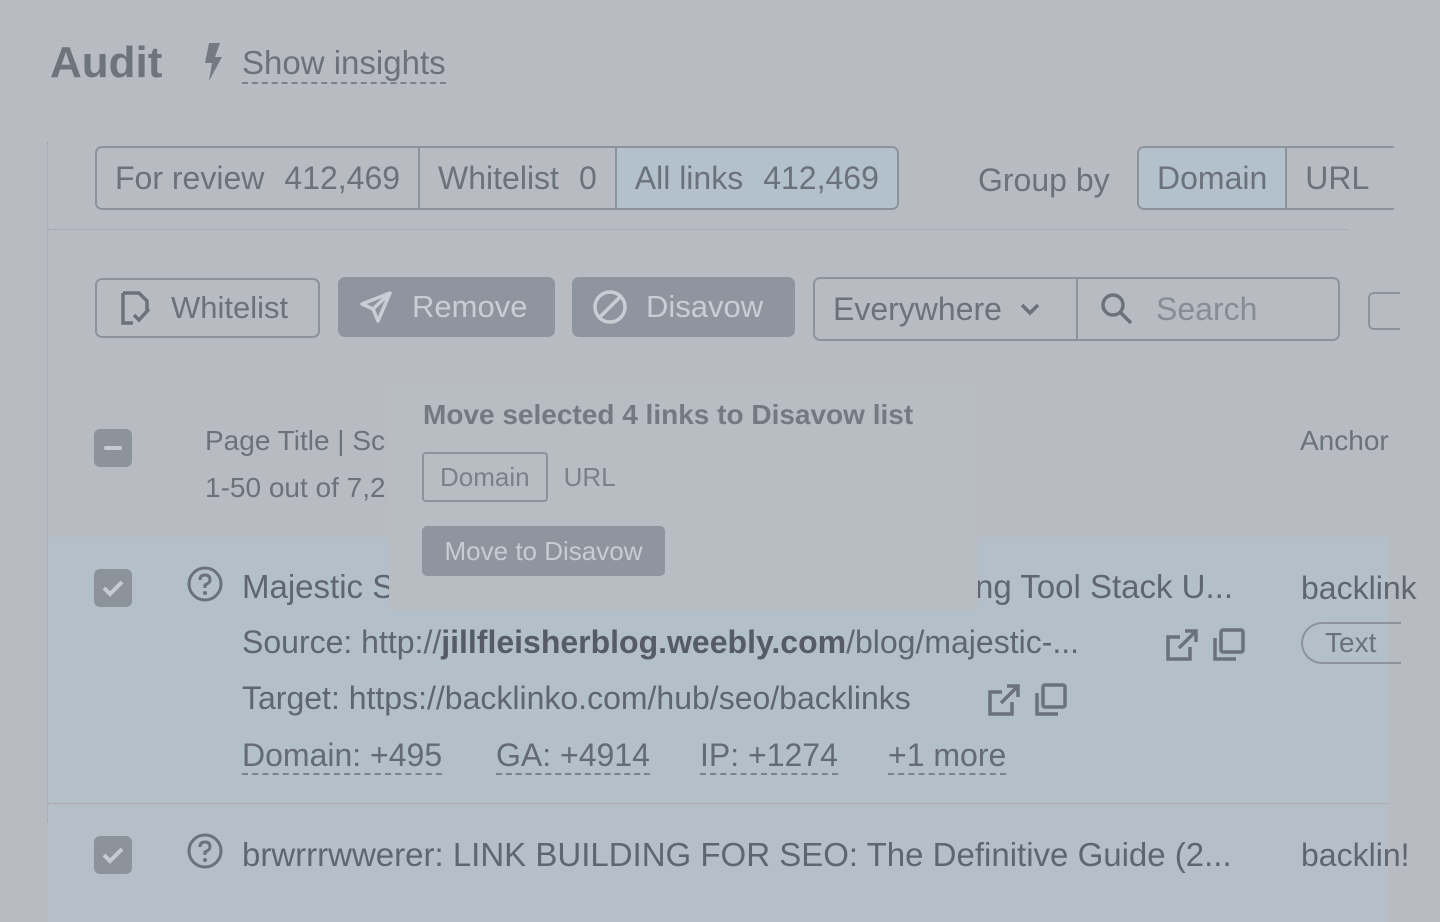 The image size is (1440, 922). What do you see at coordinates (573, 756) in the screenshot?
I see `metric-ga: GA: +4914` at bounding box center [573, 756].